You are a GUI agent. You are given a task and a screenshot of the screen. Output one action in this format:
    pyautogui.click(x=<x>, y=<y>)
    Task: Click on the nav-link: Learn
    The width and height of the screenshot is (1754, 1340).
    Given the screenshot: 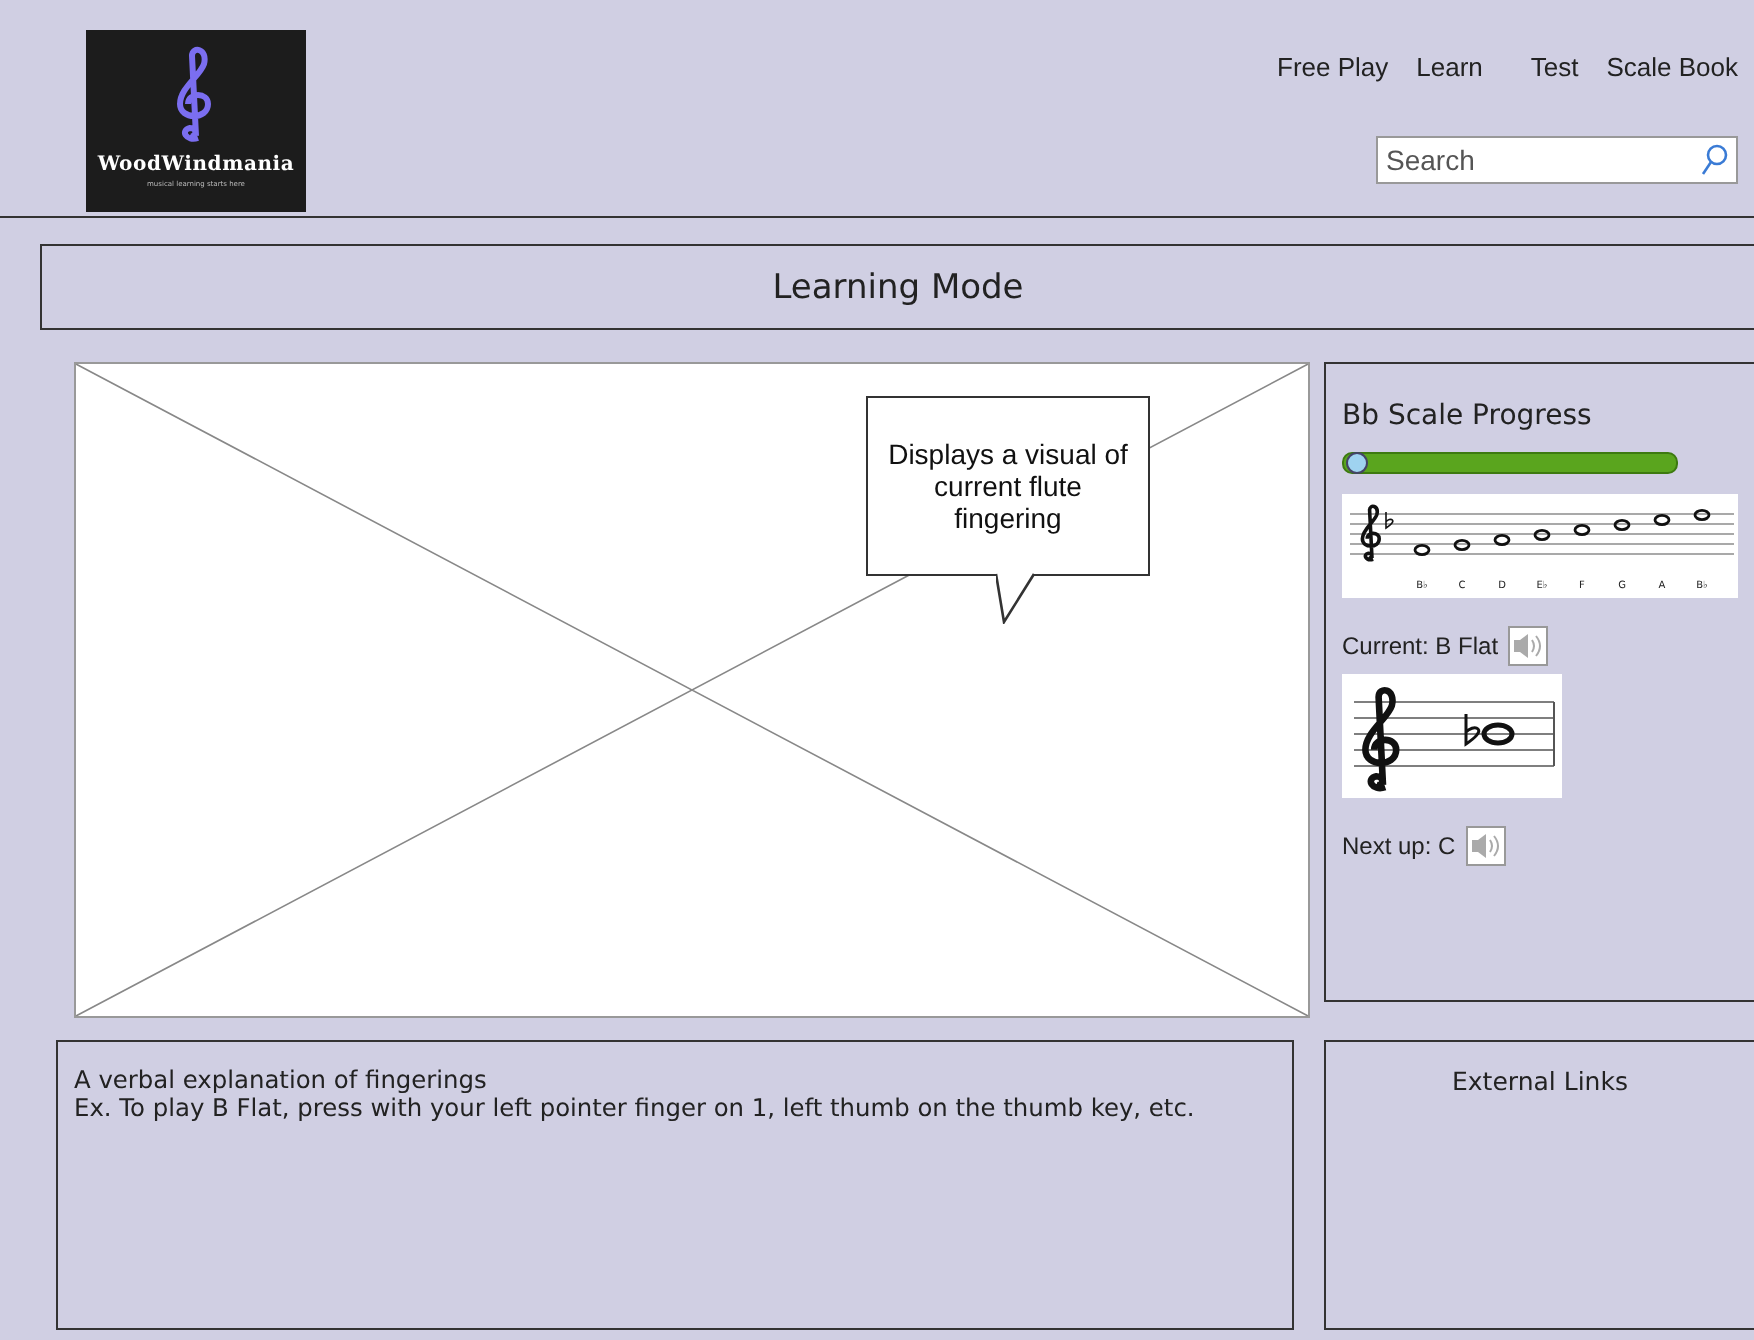 What is the action you would take?
    pyautogui.click(x=1449, y=67)
    